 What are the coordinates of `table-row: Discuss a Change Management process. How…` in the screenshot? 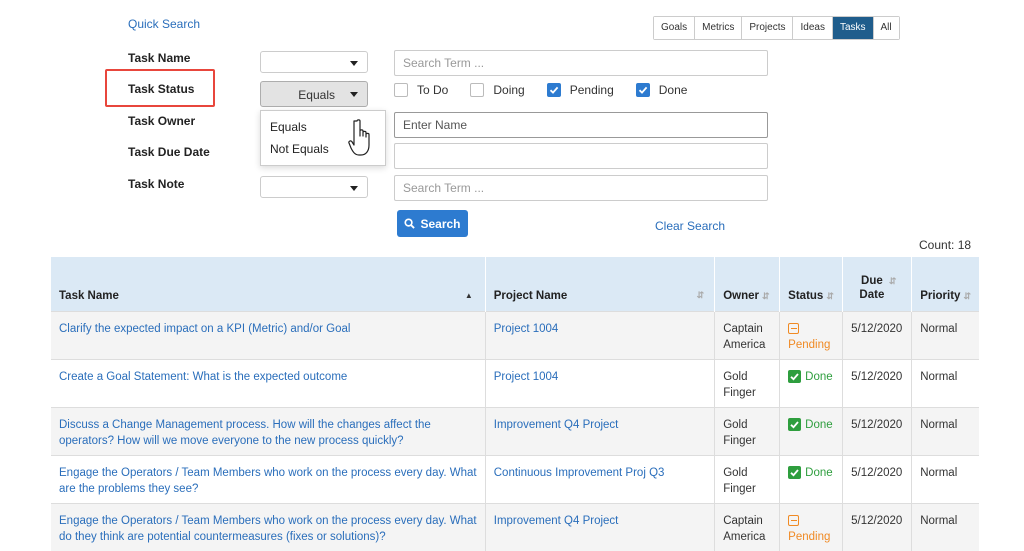 It's located at (515, 432).